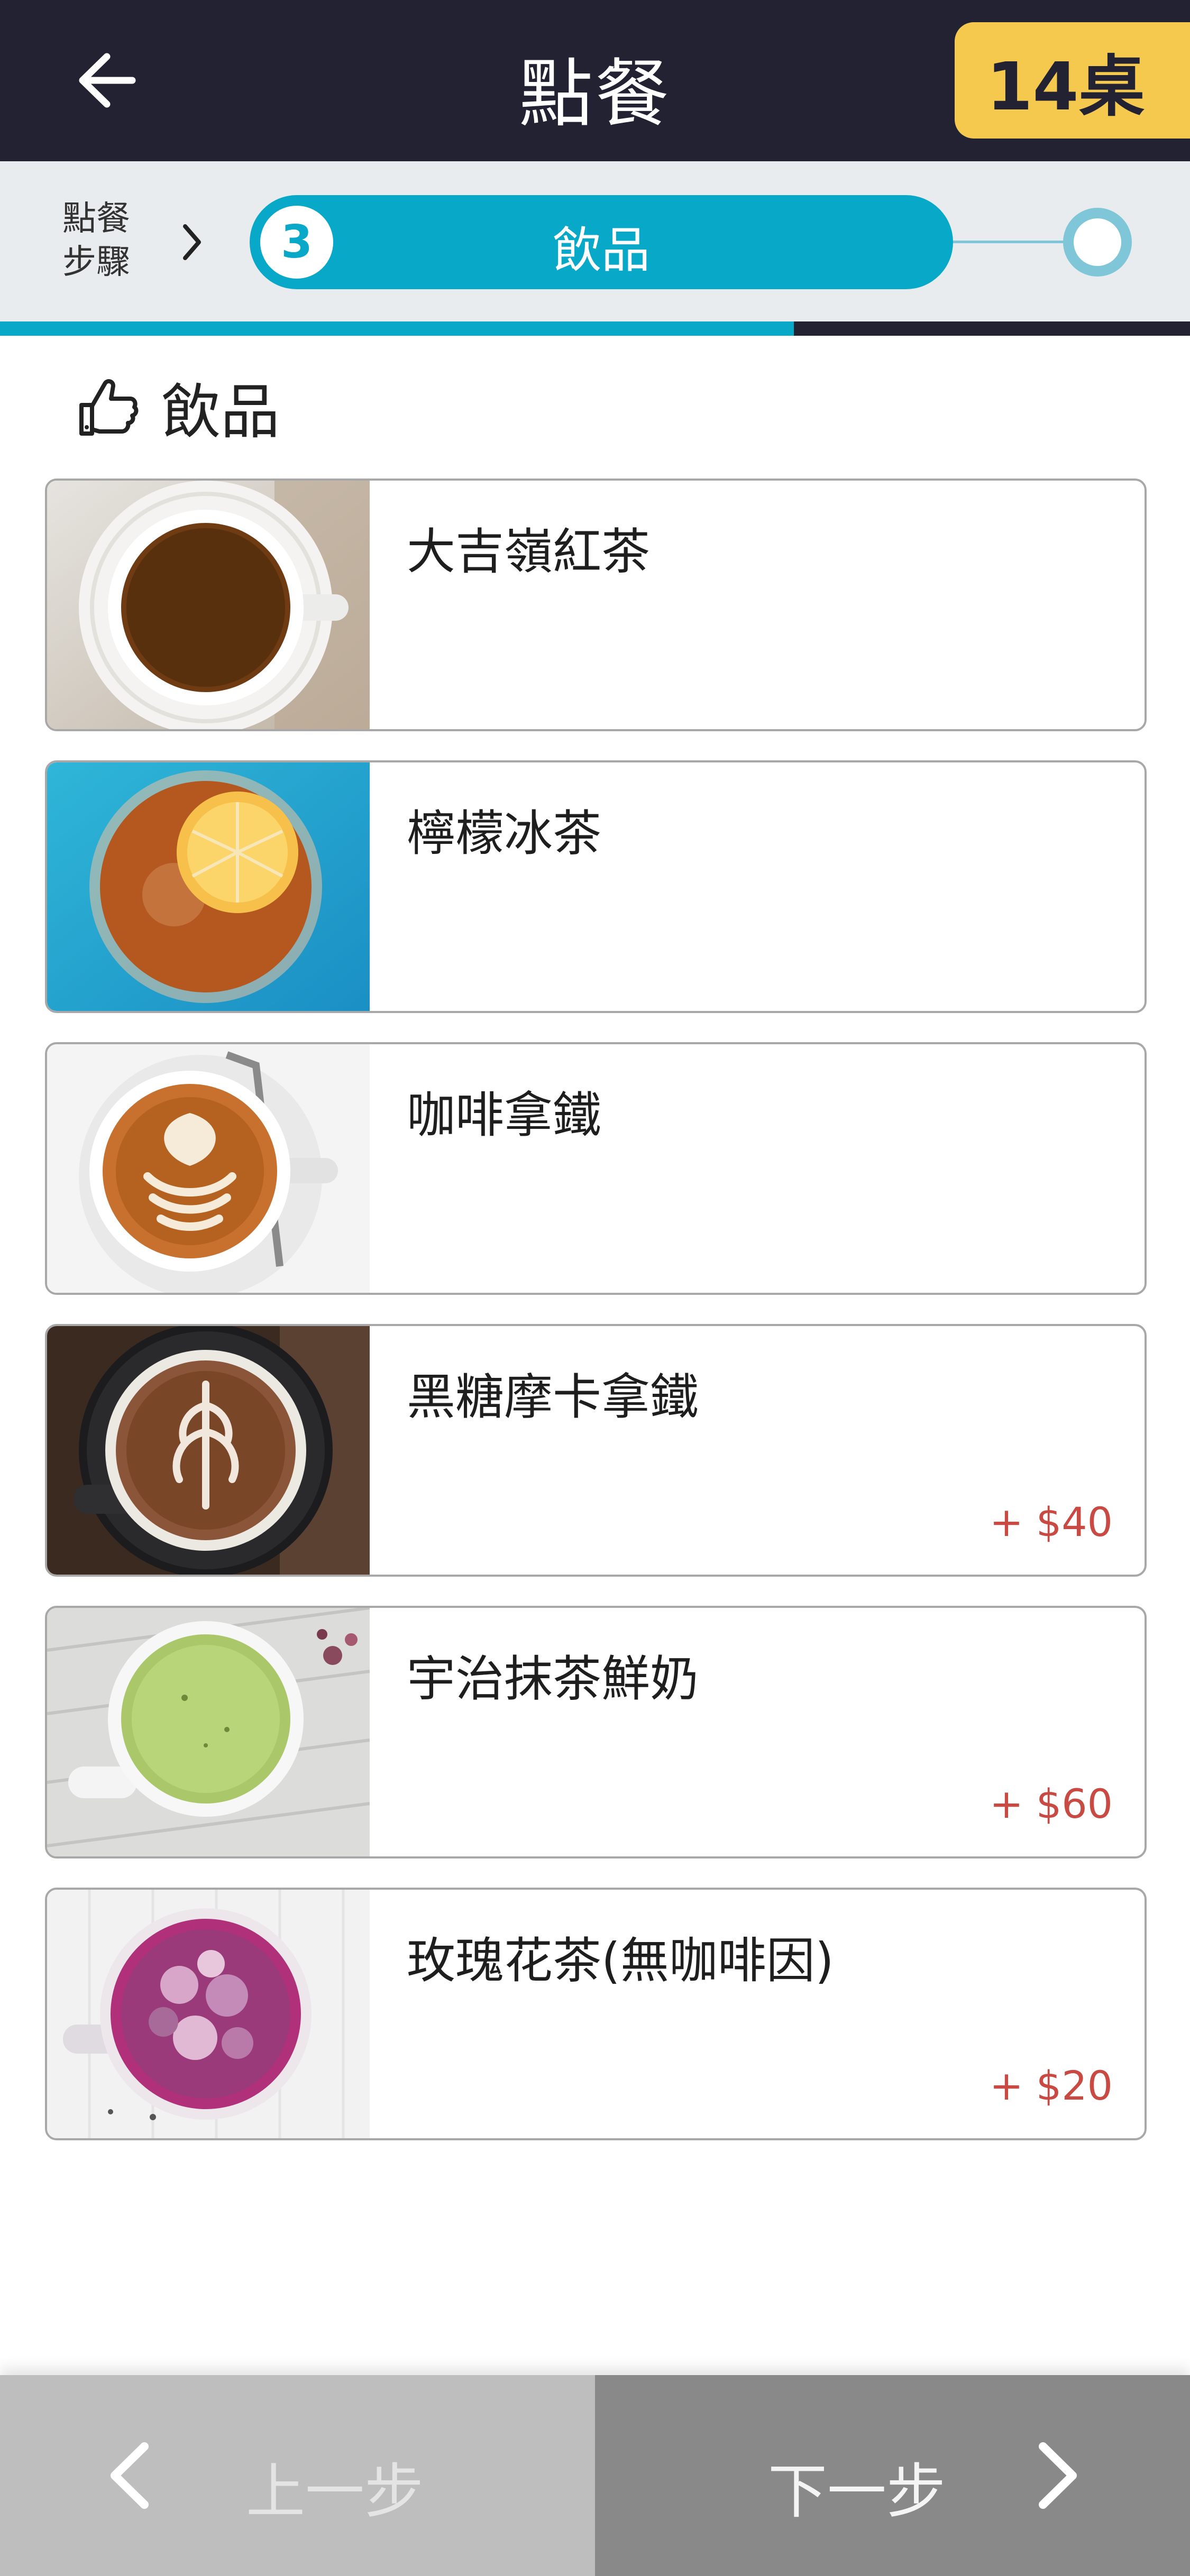 This screenshot has height=2576, width=1190. Describe the element at coordinates (596, 1168) in the screenshot. I see `menu-item-card: 咖啡拿鐵` at that location.